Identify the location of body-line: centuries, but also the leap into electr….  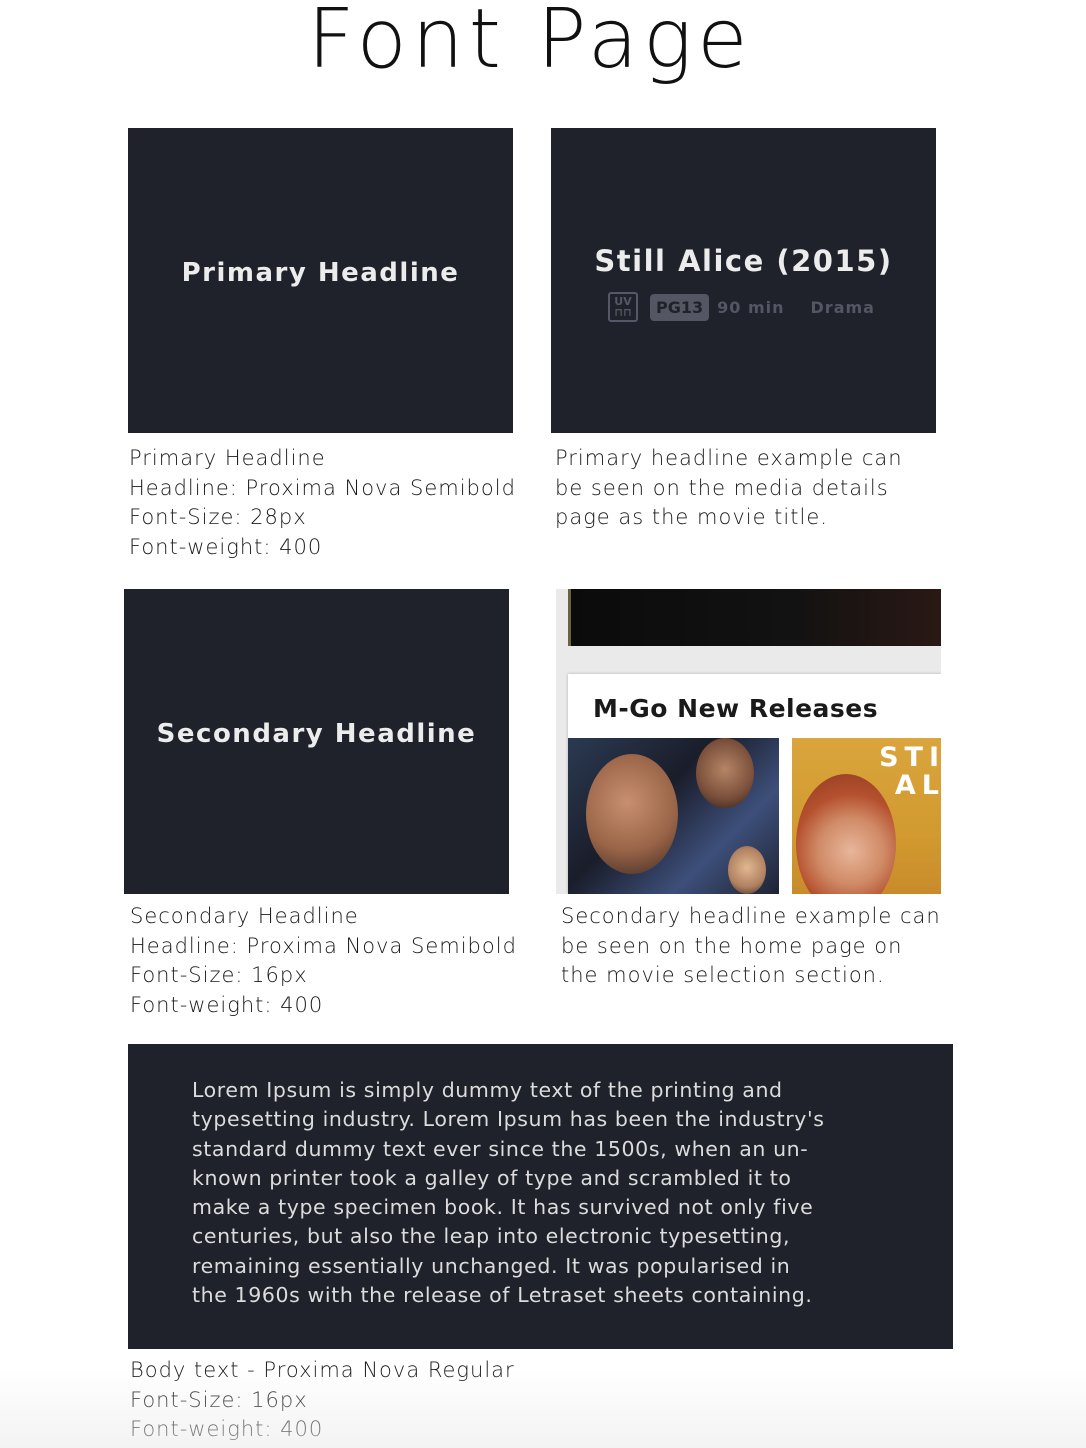
(491, 1236).